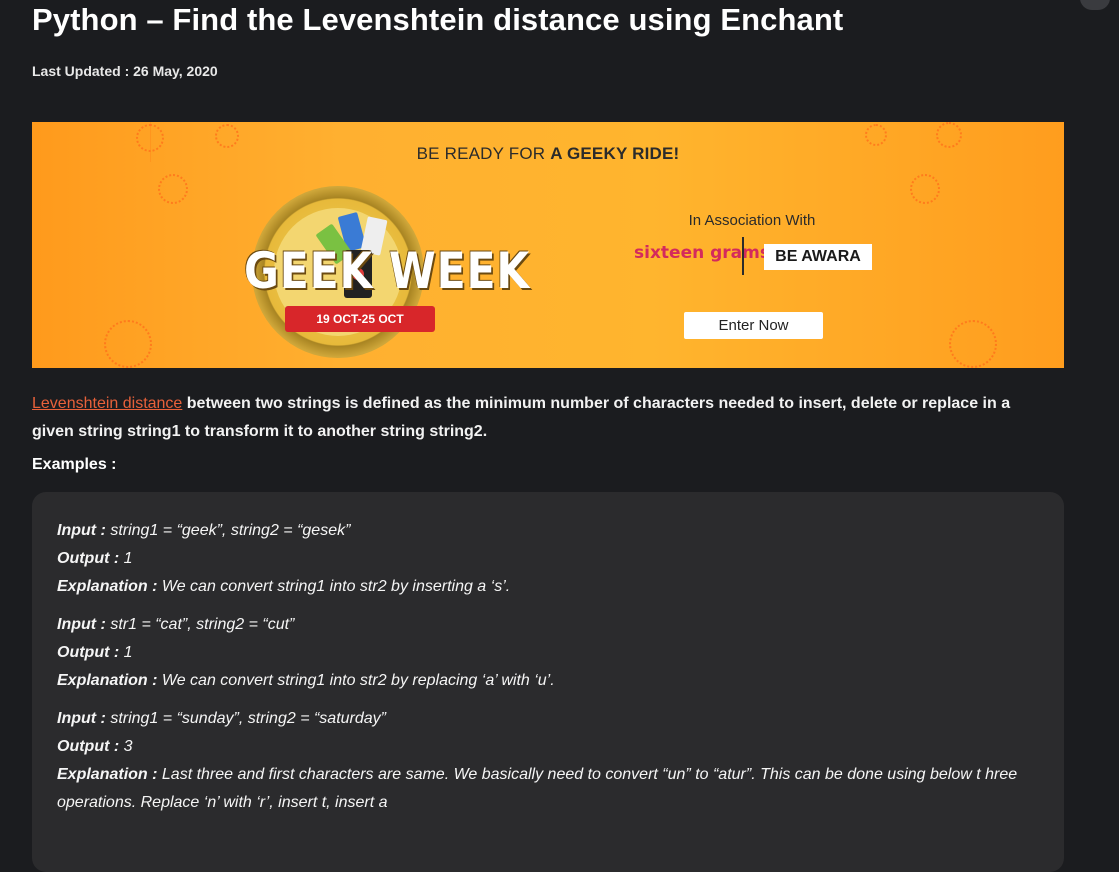 This screenshot has height=872, width=1119. What do you see at coordinates (752, 220) in the screenshot?
I see `association-text: In Association With` at bounding box center [752, 220].